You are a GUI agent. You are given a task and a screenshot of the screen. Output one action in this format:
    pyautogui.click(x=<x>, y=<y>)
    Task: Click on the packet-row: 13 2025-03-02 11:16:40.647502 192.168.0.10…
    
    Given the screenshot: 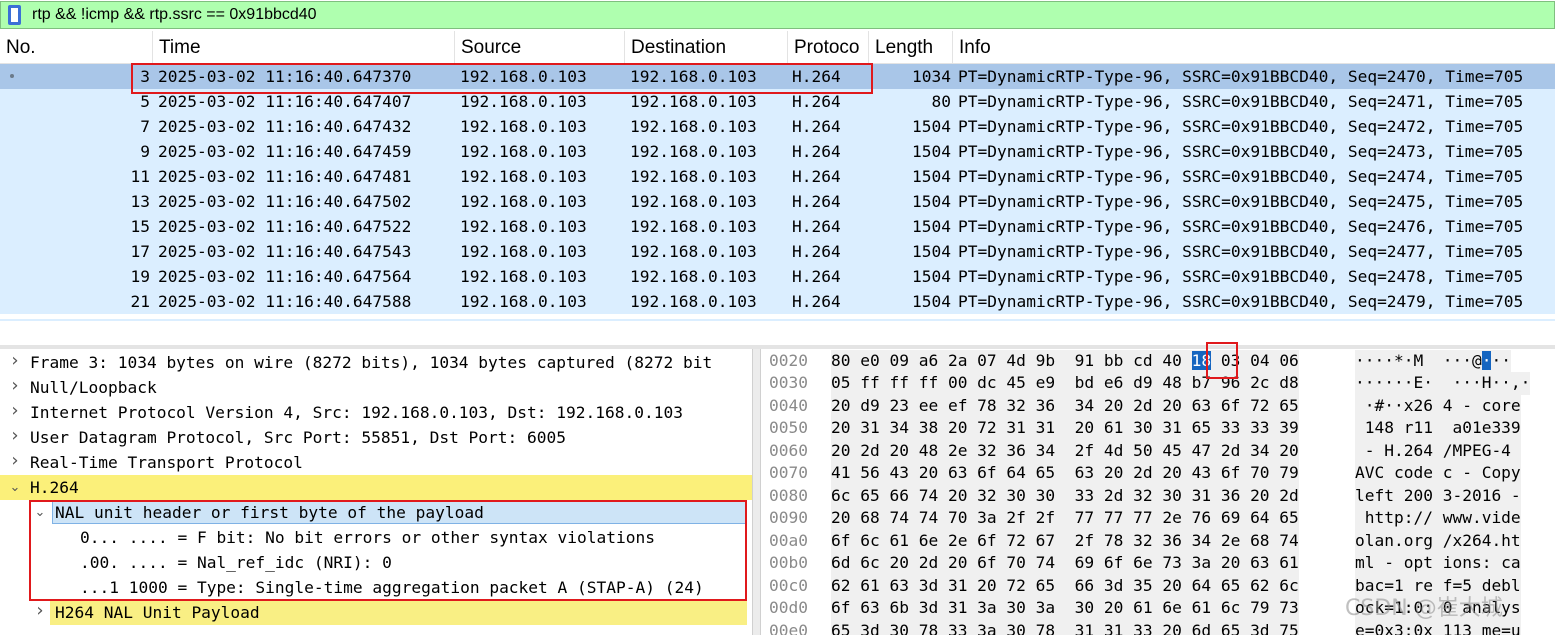 What is the action you would take?
    pyautogui.click(x=777, y=201)
    